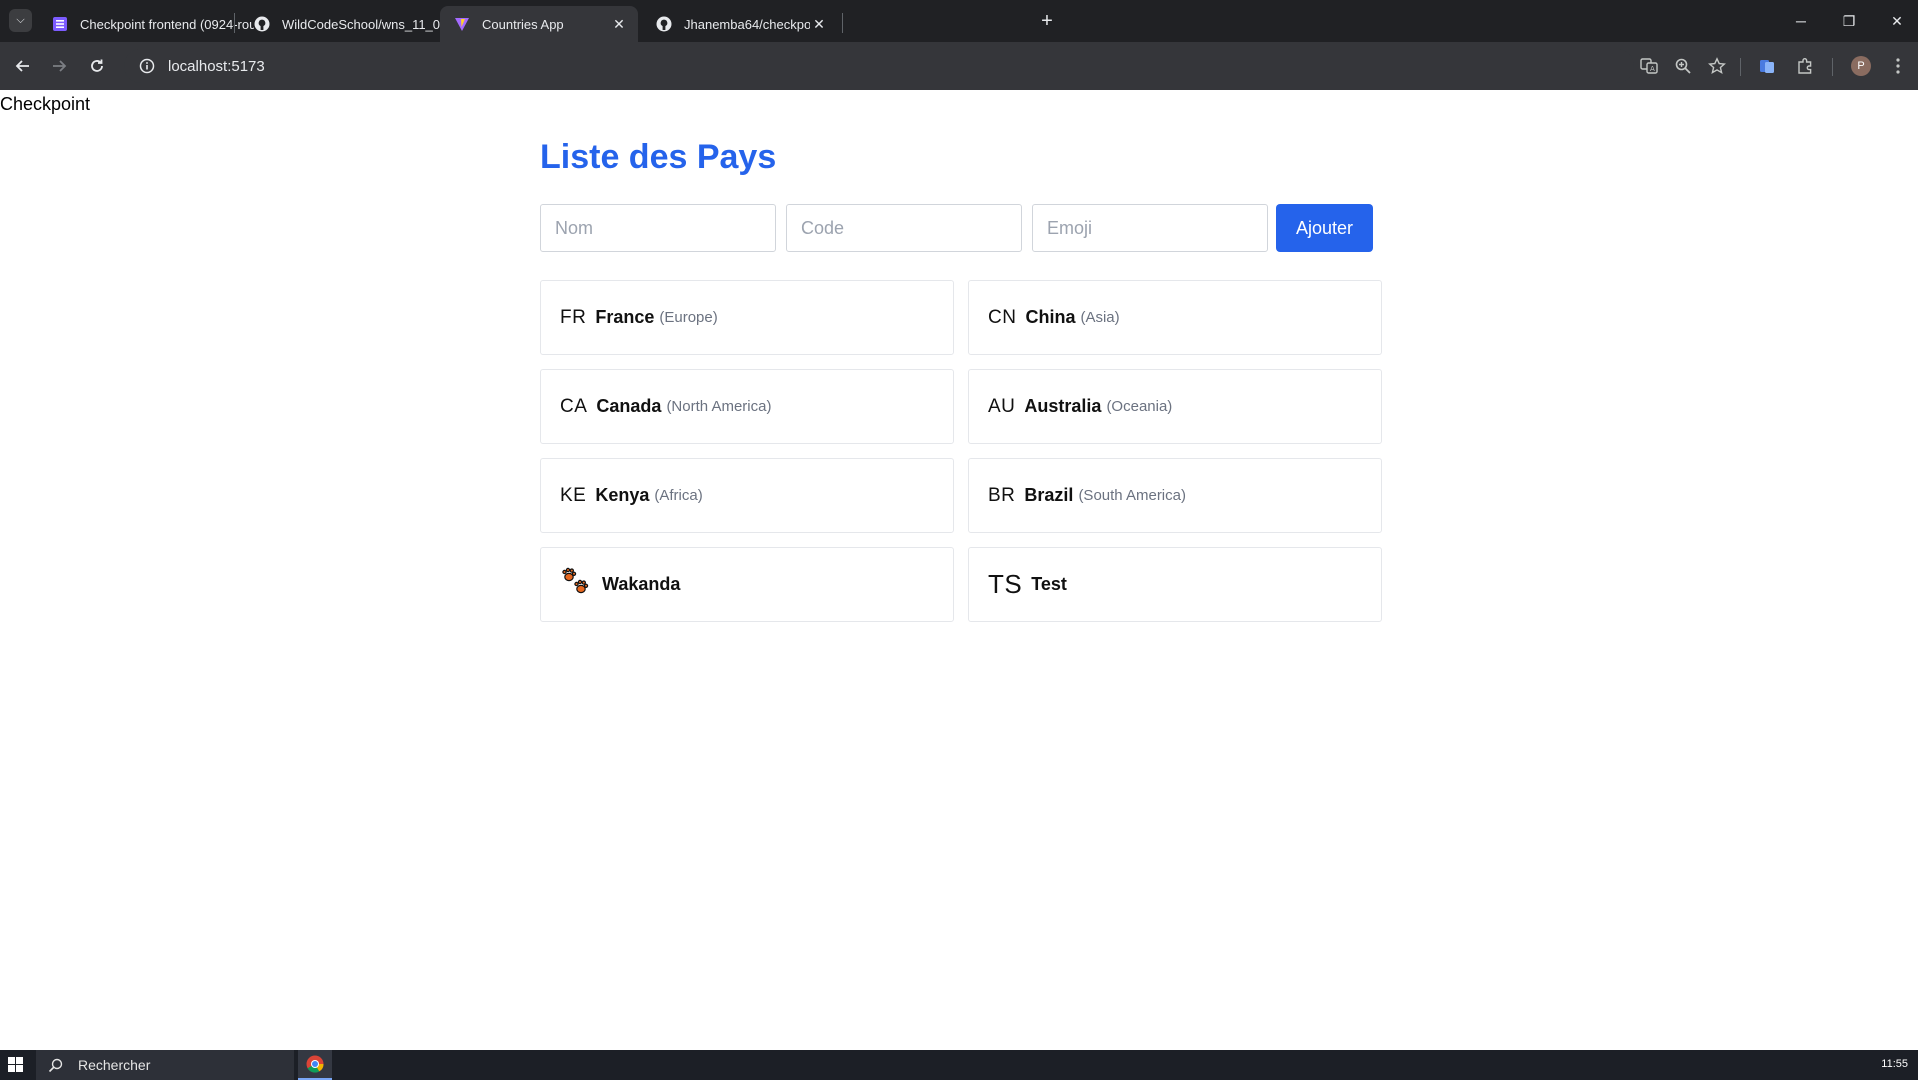 The image size is (1918, 1080). Describe the element at coordinates (369, 24) in the screenshot. I see `tab-title: WildCodeSchool/wns_11_05_20` at that location.